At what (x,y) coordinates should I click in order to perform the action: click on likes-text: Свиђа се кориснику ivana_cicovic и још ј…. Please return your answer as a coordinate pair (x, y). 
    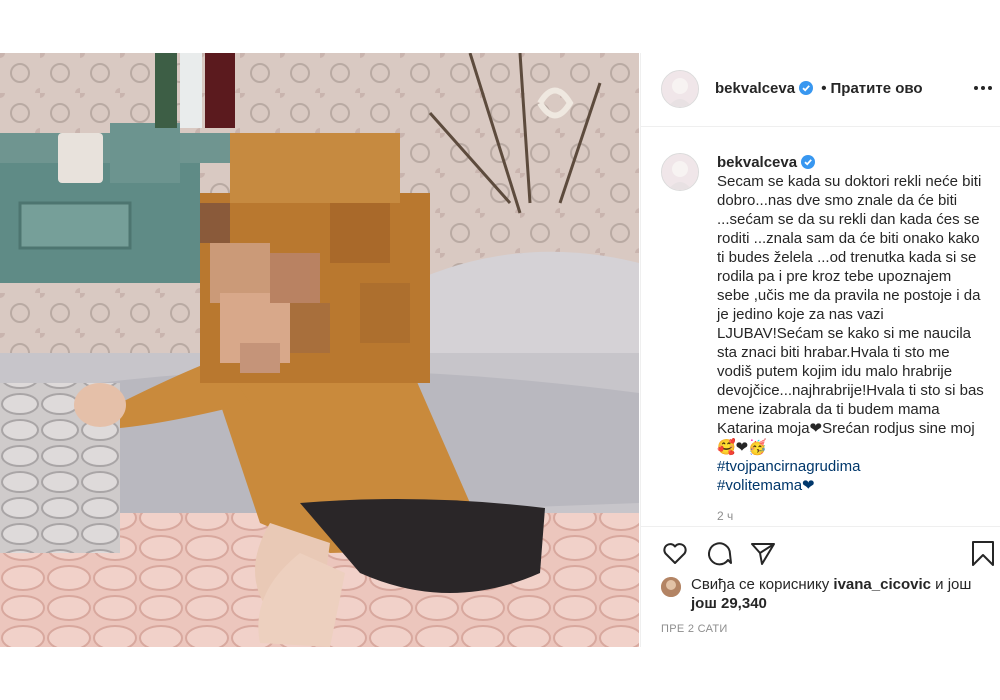
    Looking at the image, I should click on (845, 594).